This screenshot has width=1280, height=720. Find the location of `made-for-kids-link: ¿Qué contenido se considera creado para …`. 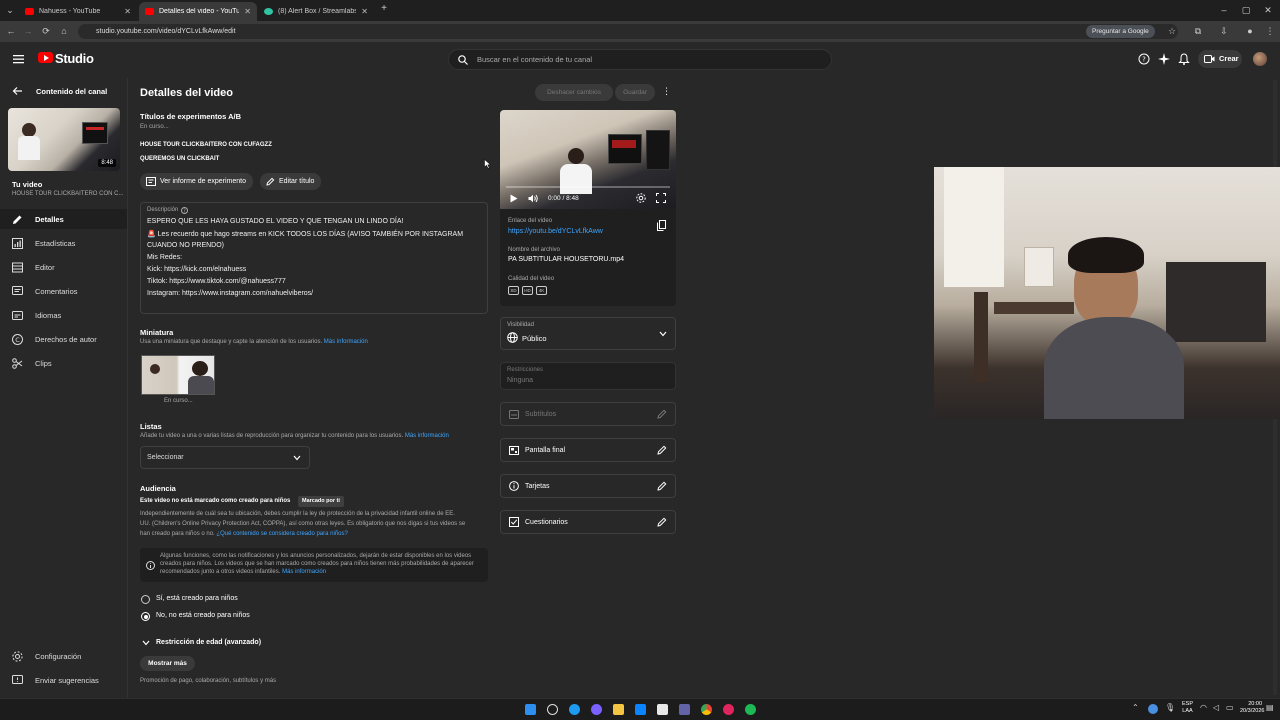

made-for-kids-link: ¿Qué contenido se considera creado para … is located at coordinates (281, 534).